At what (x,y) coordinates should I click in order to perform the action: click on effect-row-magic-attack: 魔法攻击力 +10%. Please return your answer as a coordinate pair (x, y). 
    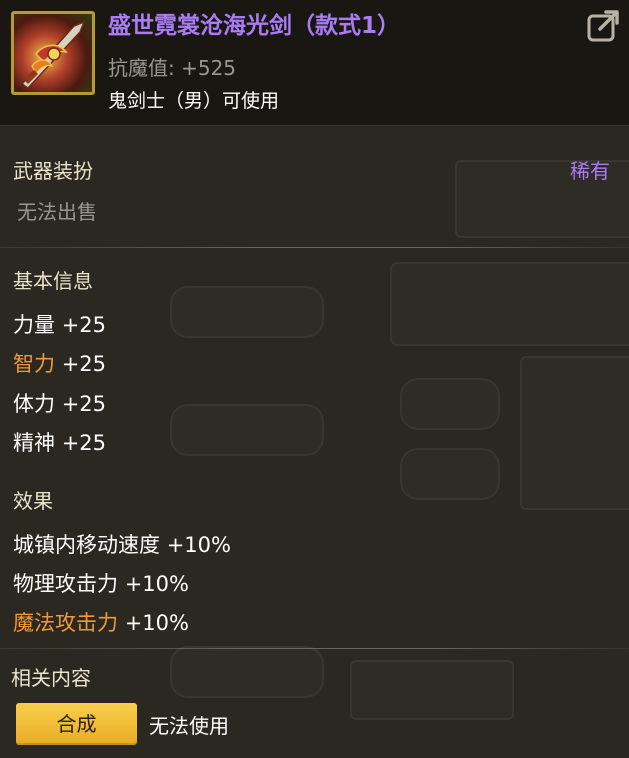
    Looking at the image, I should click on (101, 622).